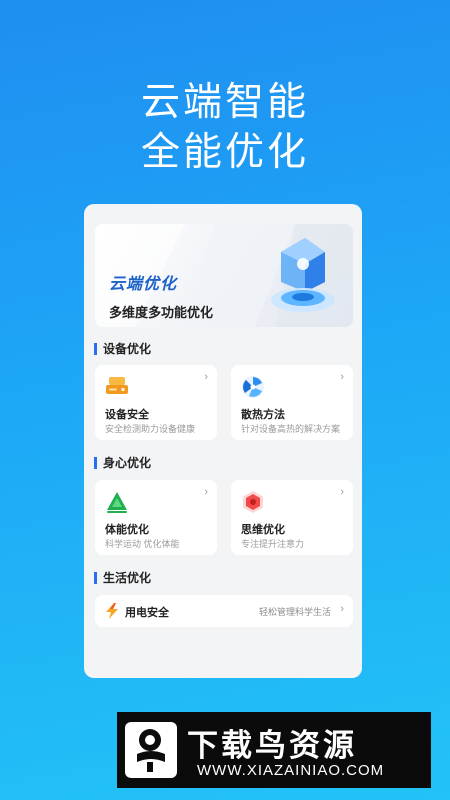  What do you see at coordinates (224, 611) in the screenshot?
I see `power-safety-row: 用电安全 轻松管理科学生活 ›` at bounding box center [224, 611].